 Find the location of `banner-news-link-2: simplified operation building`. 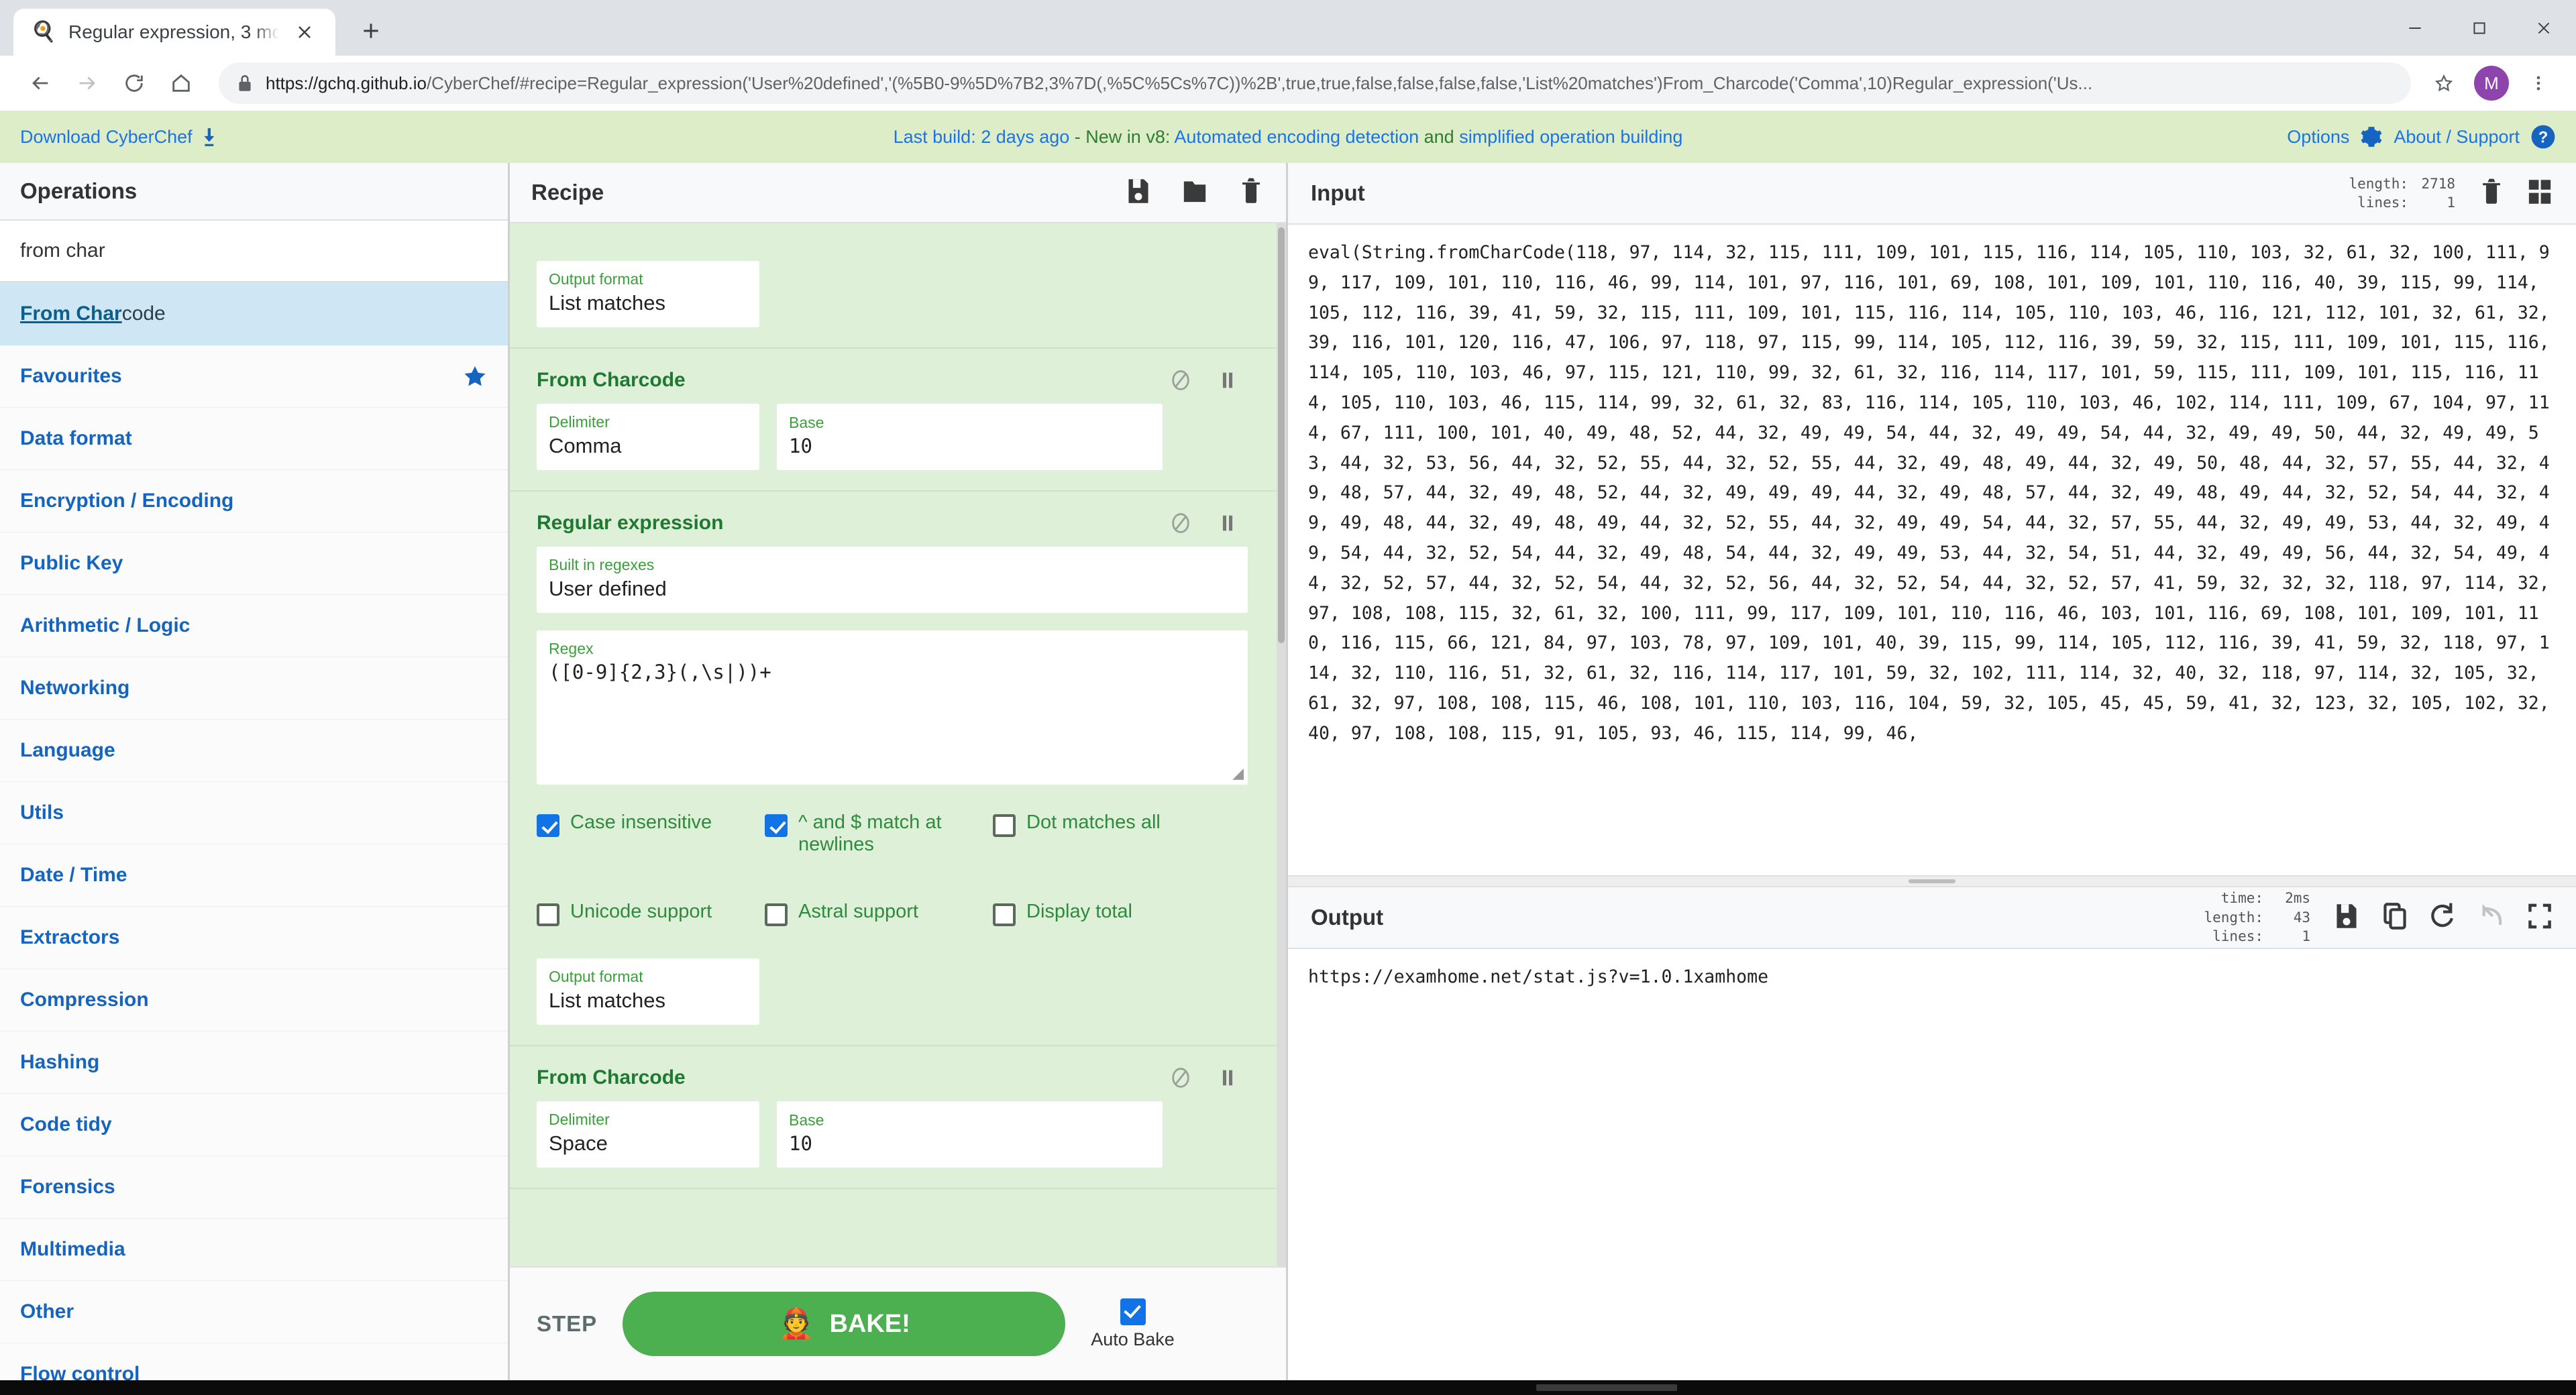

banner-news-link-2: simplified operation building is located at coordinates (1570, 137).